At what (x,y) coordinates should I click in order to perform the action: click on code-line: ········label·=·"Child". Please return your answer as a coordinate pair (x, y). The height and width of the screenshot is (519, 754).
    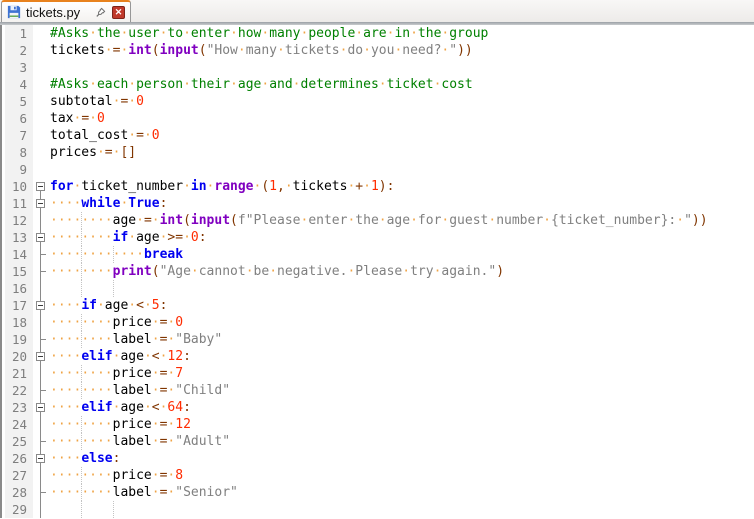
    Looking at the image, I should click on (401, 390).